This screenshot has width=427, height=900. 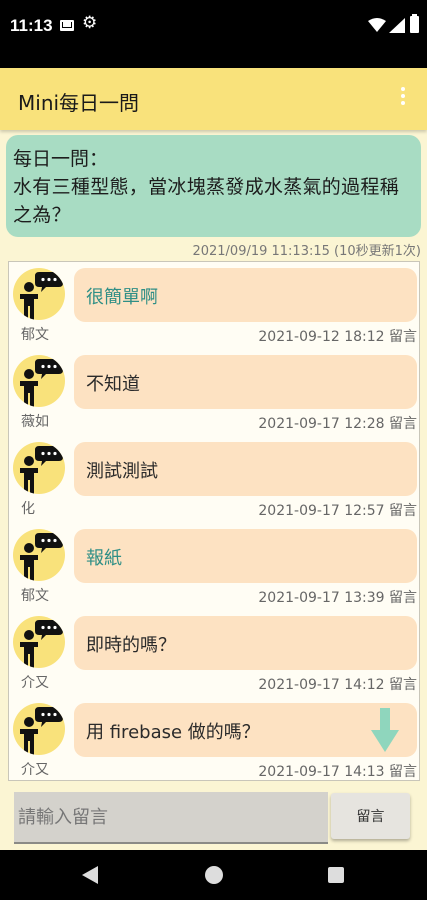 I want to click on signal-icon, so click(x=397, y=25).